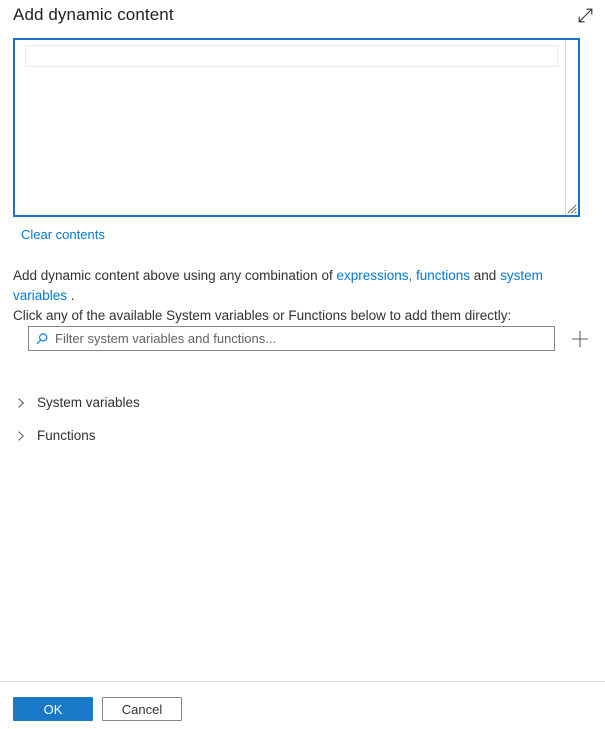 The image size is (605, 729). What do you see at coordinates (570, 207) in the screenshot?
I see `editor-resize-handle` at bounding box center [570, 207].